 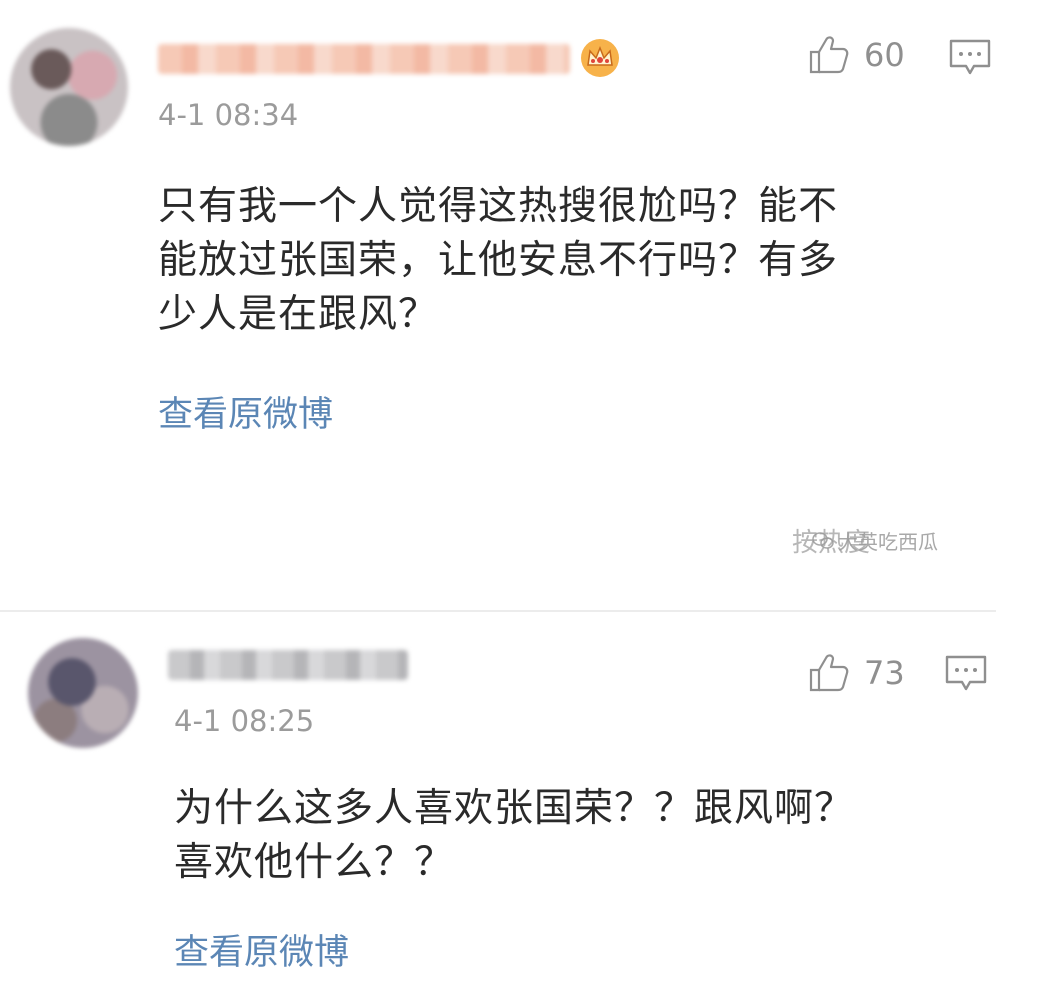 I want to click on watermark: 大英吃西瓜, so click(x=875, y=540).